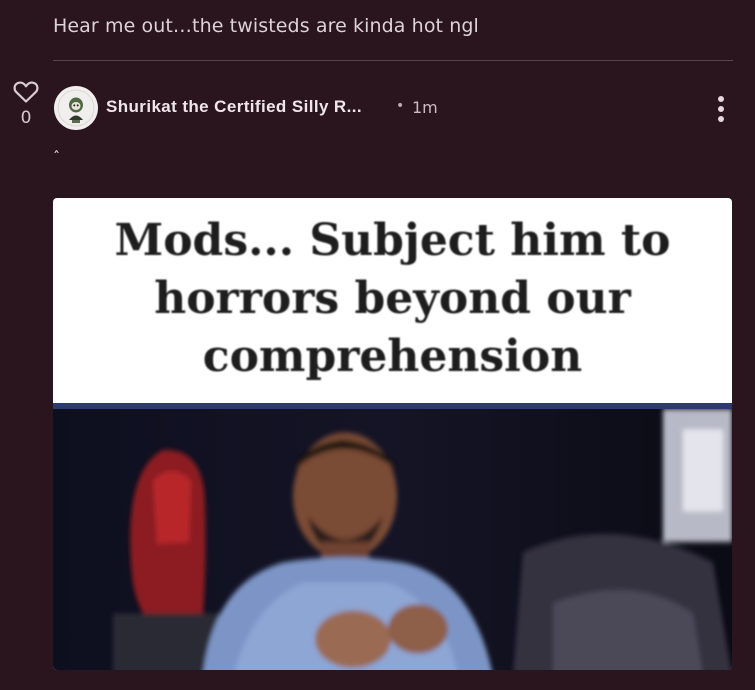 Image resolution: width=755 pixels, height=690 pixels. Describe the element at coordinates (425, 107) in the screenshot. I see `post-timestamp: 1m` at that location.